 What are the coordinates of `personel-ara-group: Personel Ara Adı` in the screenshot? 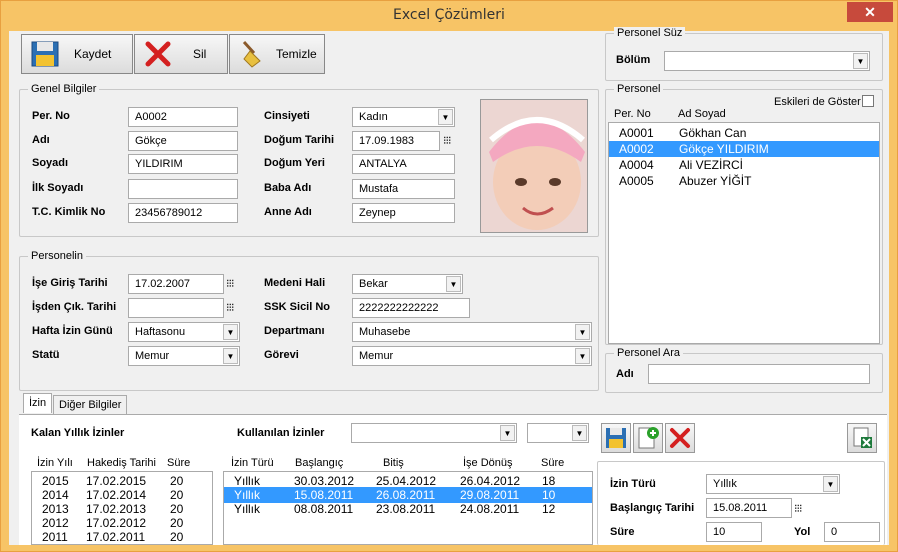 It's located at (744, 370).